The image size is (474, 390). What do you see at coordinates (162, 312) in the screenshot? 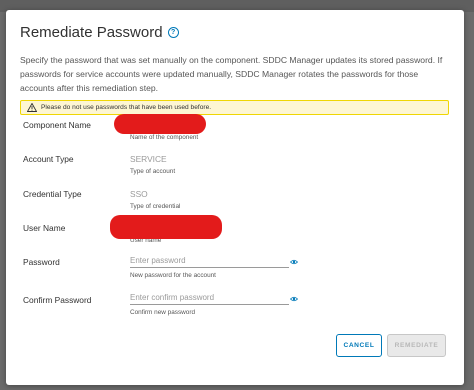
I see `confirm-password-help: Confirm new password` at bounding box center [162, 312].